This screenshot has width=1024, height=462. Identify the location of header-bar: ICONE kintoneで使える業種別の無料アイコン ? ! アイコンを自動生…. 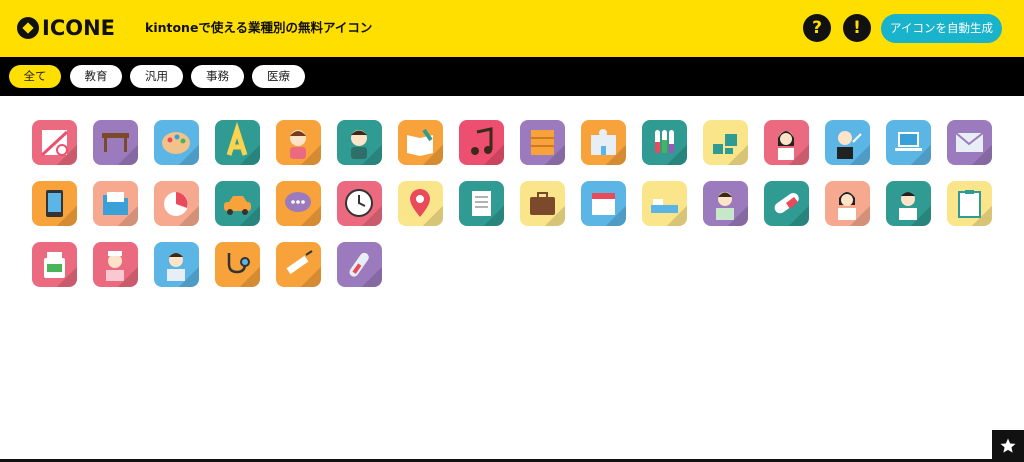
(512, 28).